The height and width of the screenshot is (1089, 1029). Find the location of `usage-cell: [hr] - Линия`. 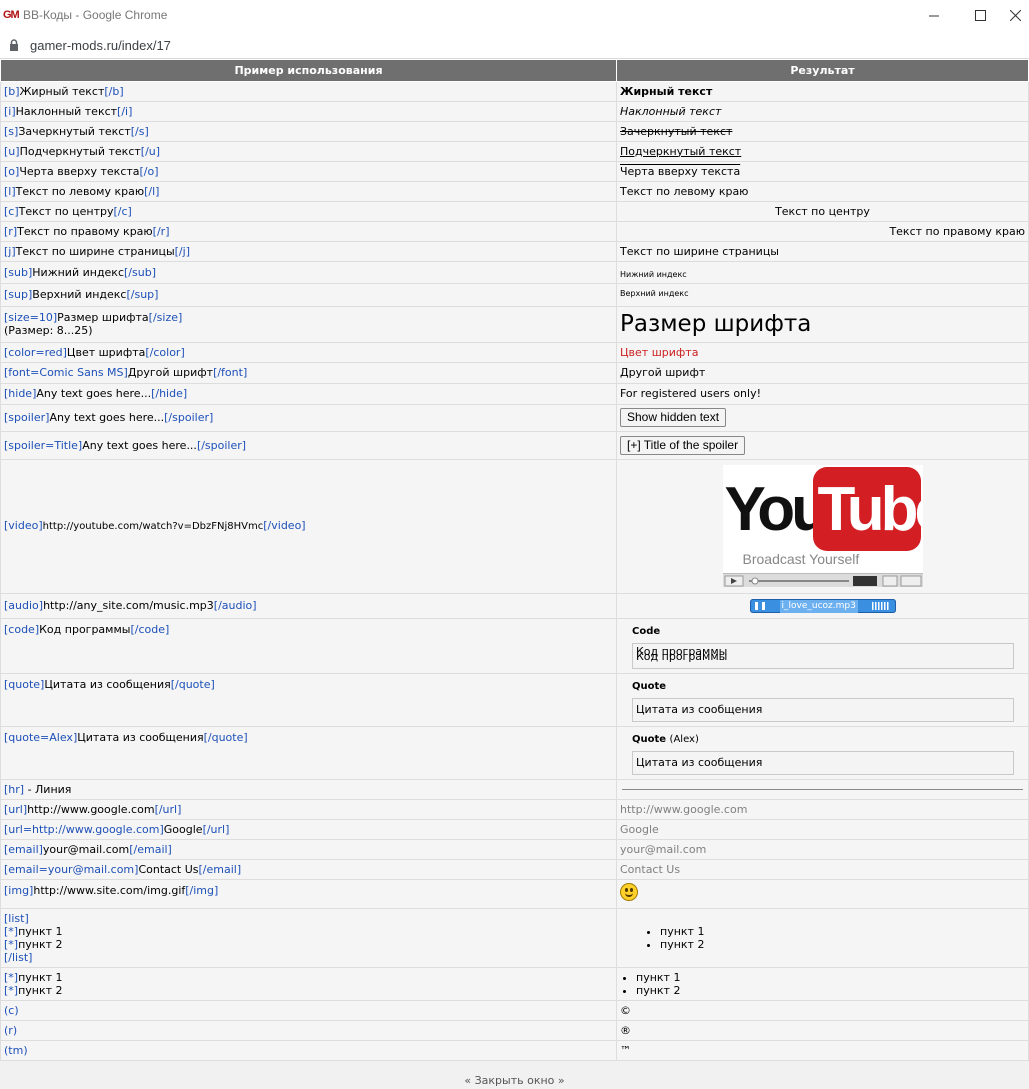

usage-cell: [hr] - Линия is located at coordinates (308, 789).